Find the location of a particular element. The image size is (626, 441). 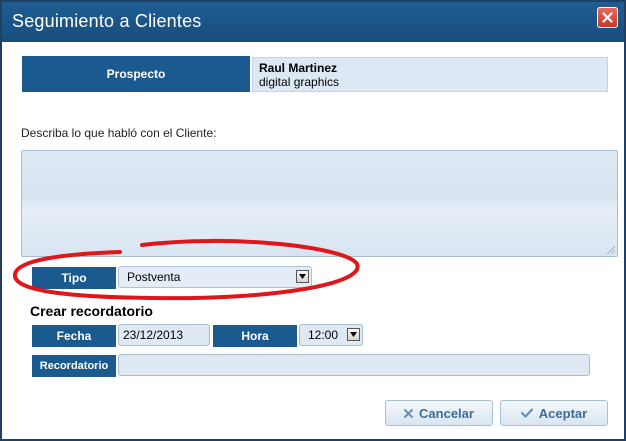

cancel-button: Cancelar is located at coordinates (439, 413).